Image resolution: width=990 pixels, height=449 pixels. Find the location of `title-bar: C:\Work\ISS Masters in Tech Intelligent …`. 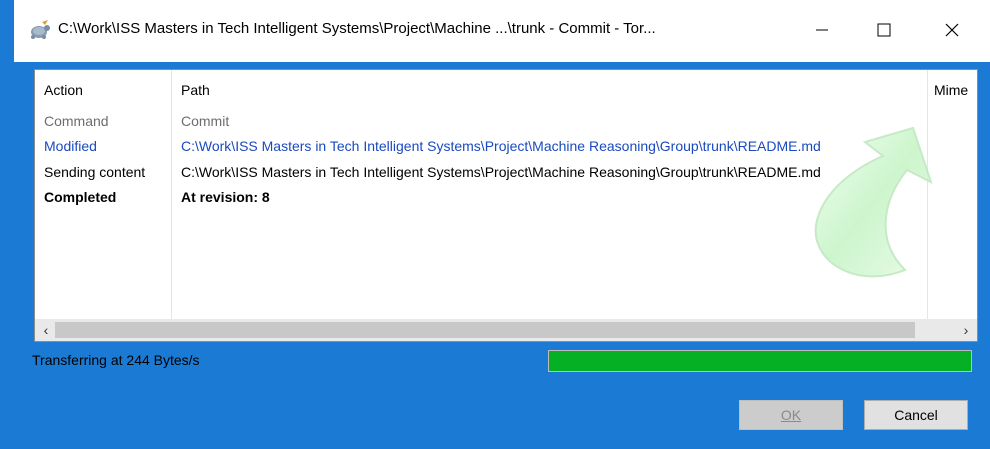

title-bar: C:\Work\ISS Masters in Tech Intelligent … is located at coordinates (502, 31).